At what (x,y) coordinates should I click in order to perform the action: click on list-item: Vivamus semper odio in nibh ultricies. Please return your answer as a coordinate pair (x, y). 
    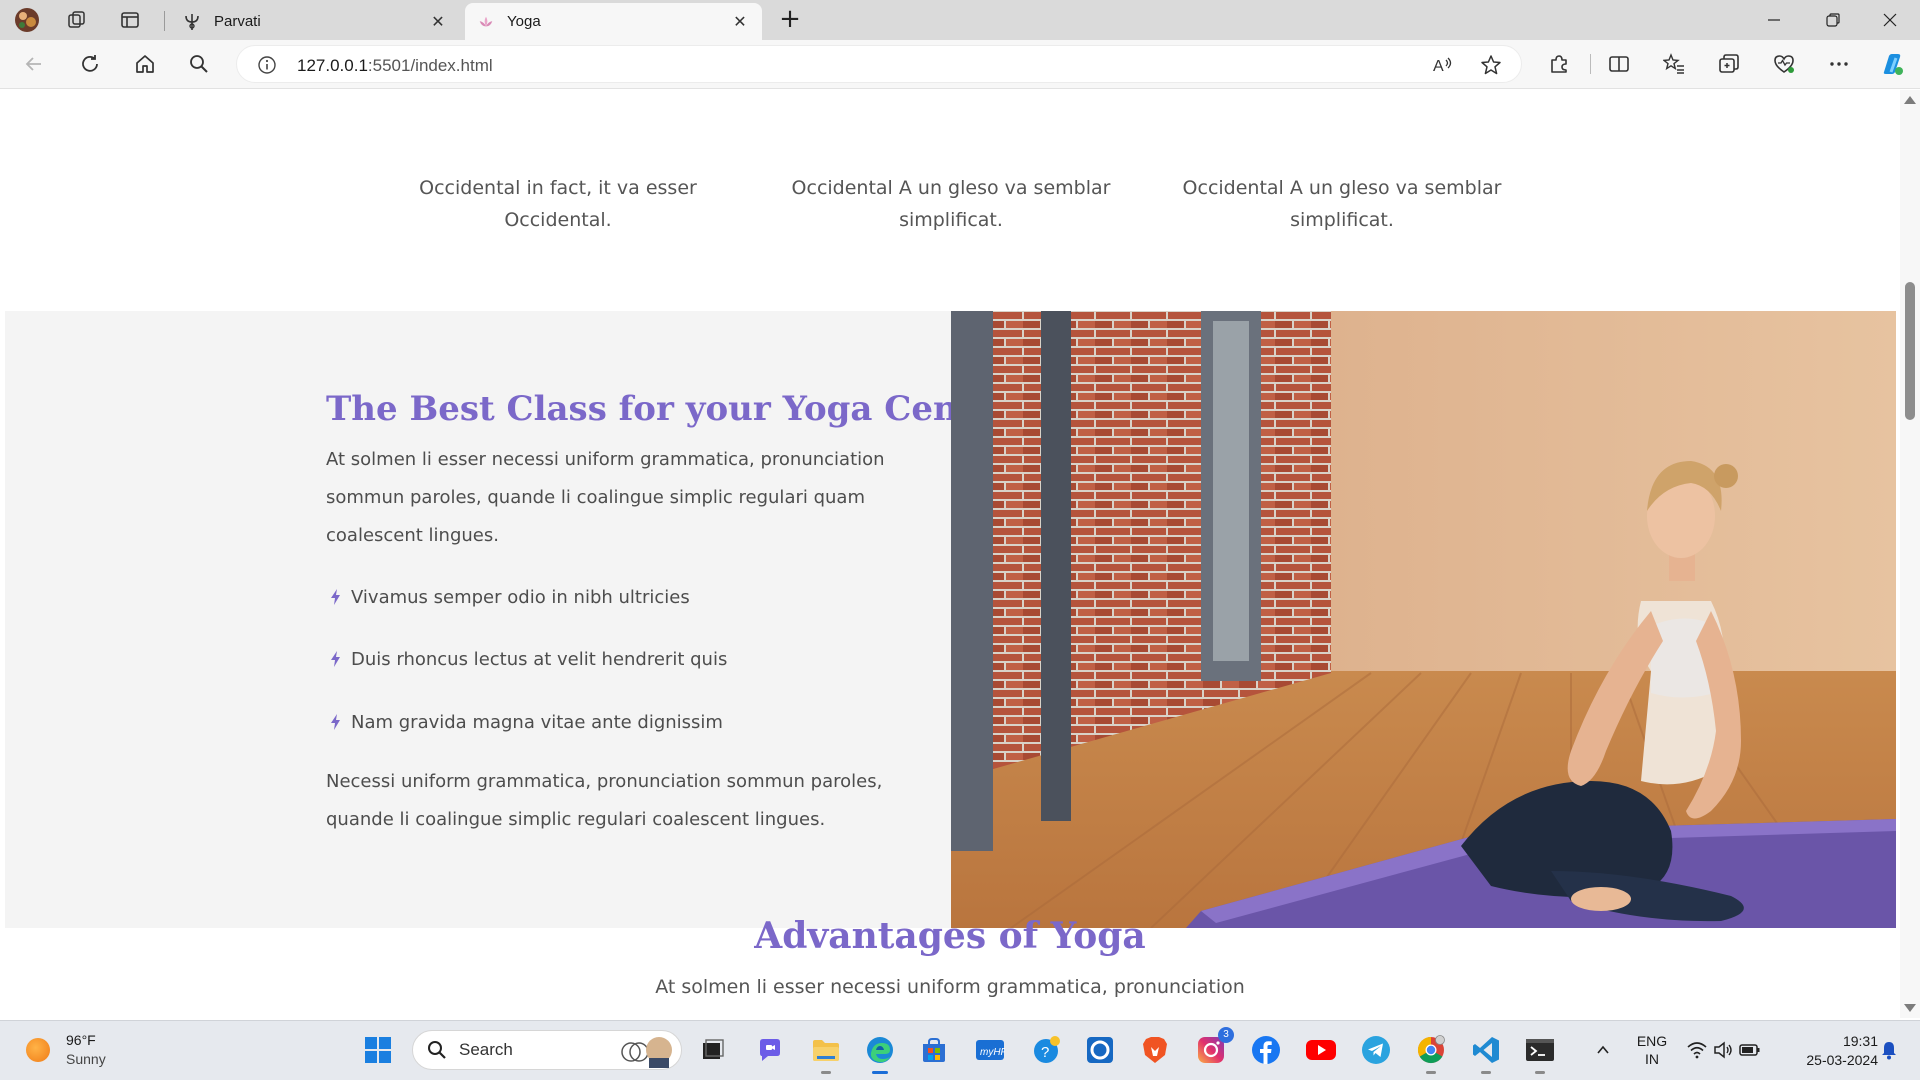
    Looking at the image, I should click on (508, 597).